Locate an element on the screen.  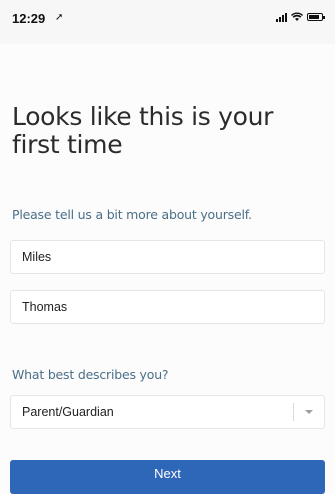
chevron-down-icon is located at coordinates (309, 412).